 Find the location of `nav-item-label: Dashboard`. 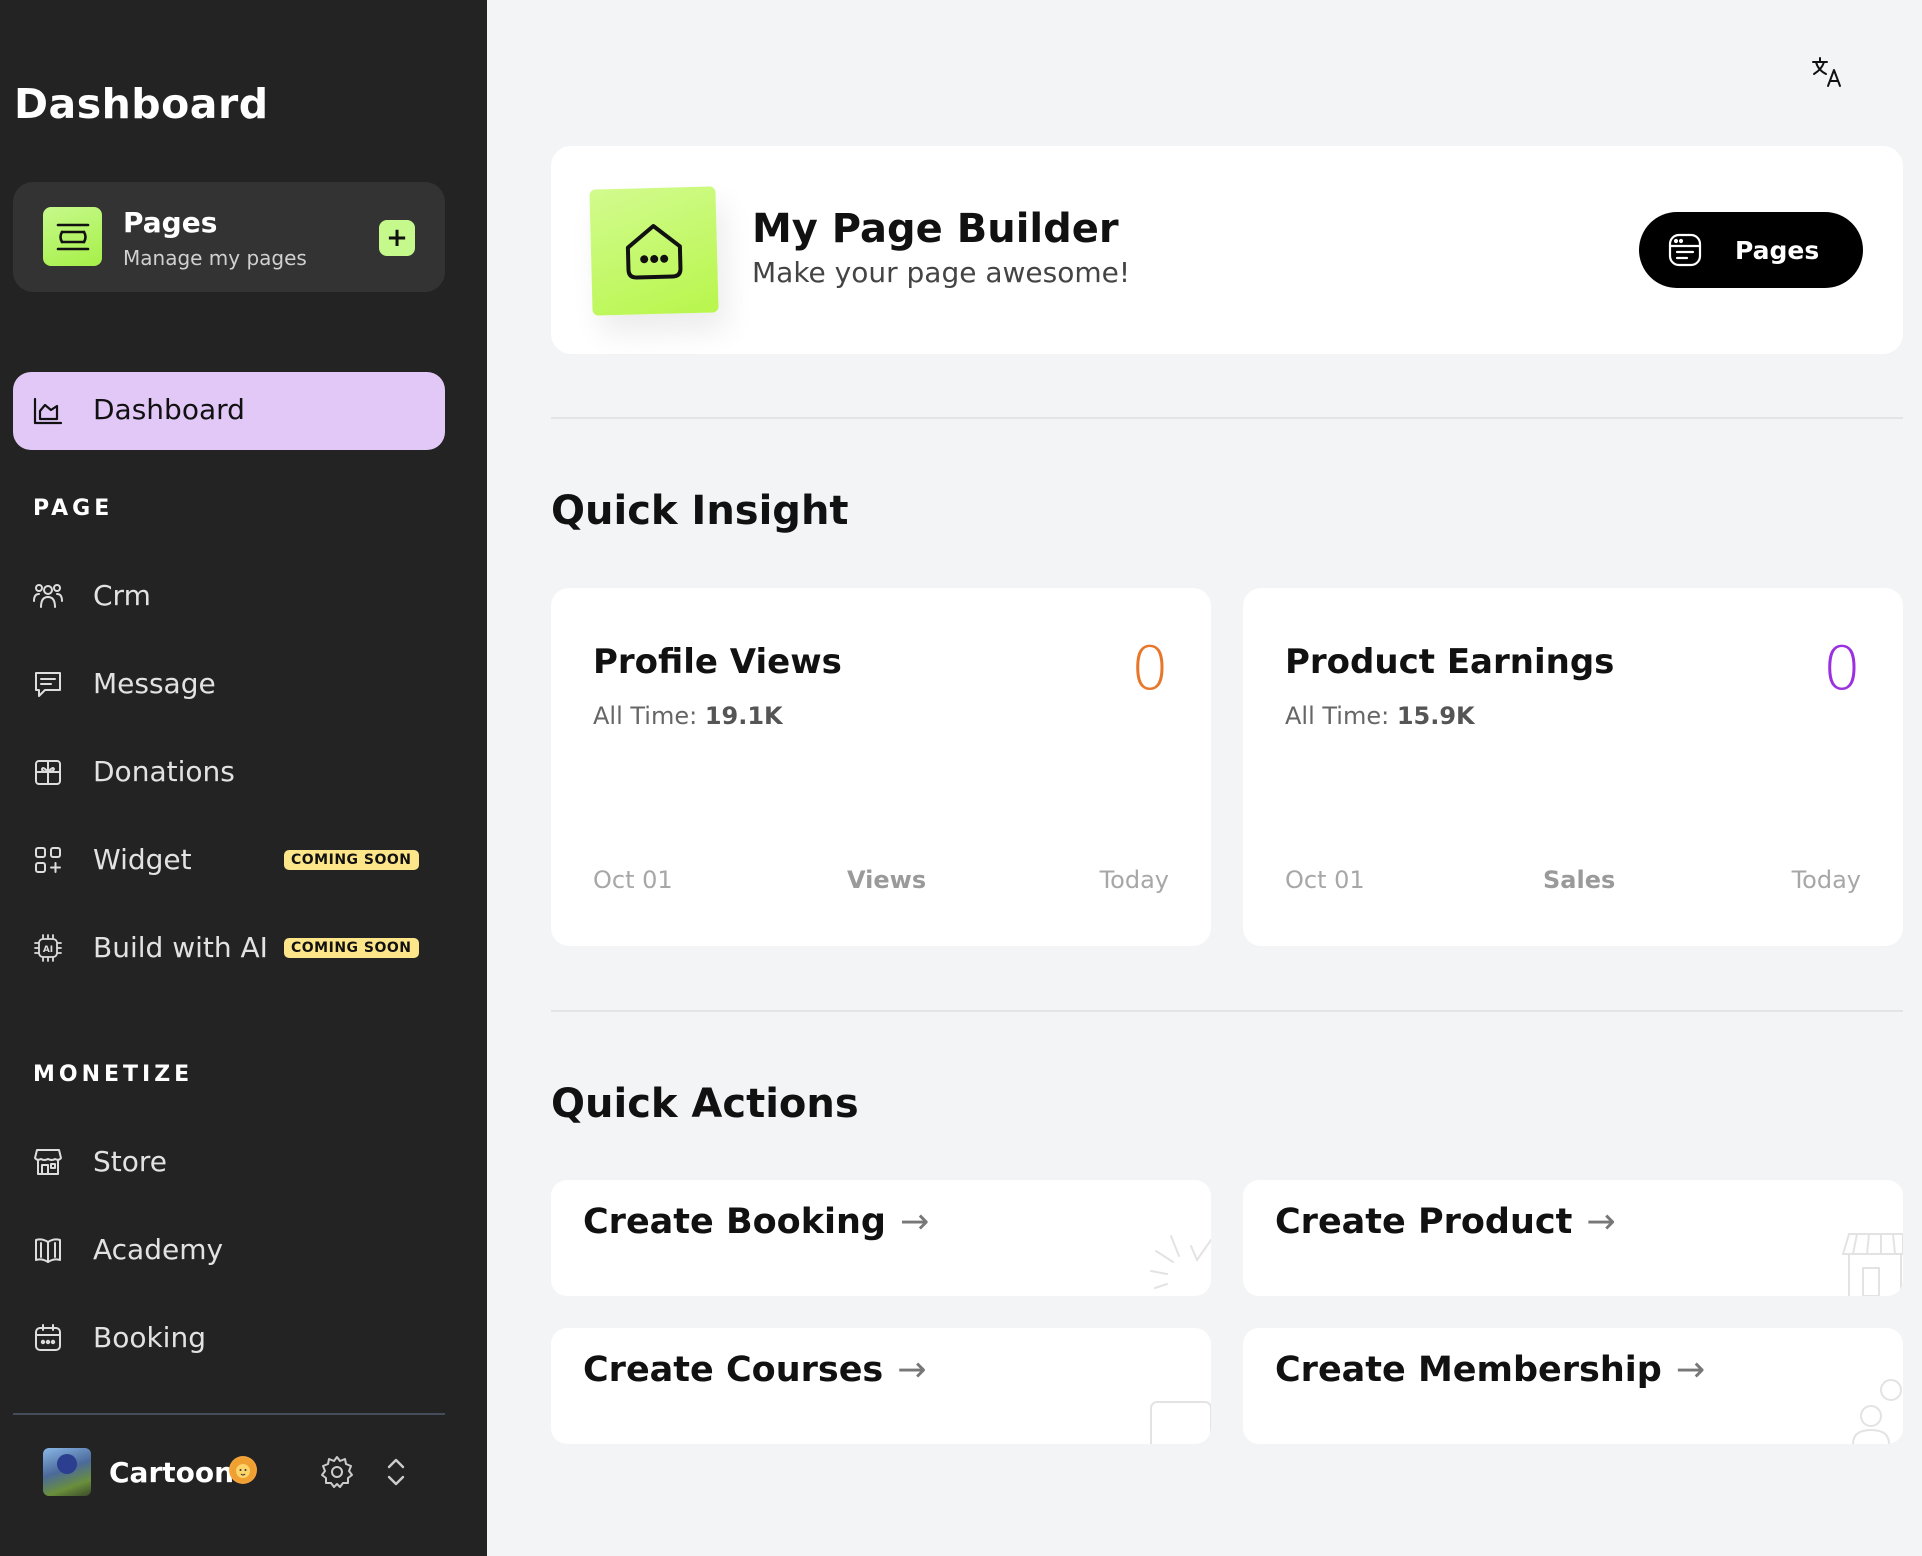

nav-item-label: Dashboard is located at coordinates (169, 409).